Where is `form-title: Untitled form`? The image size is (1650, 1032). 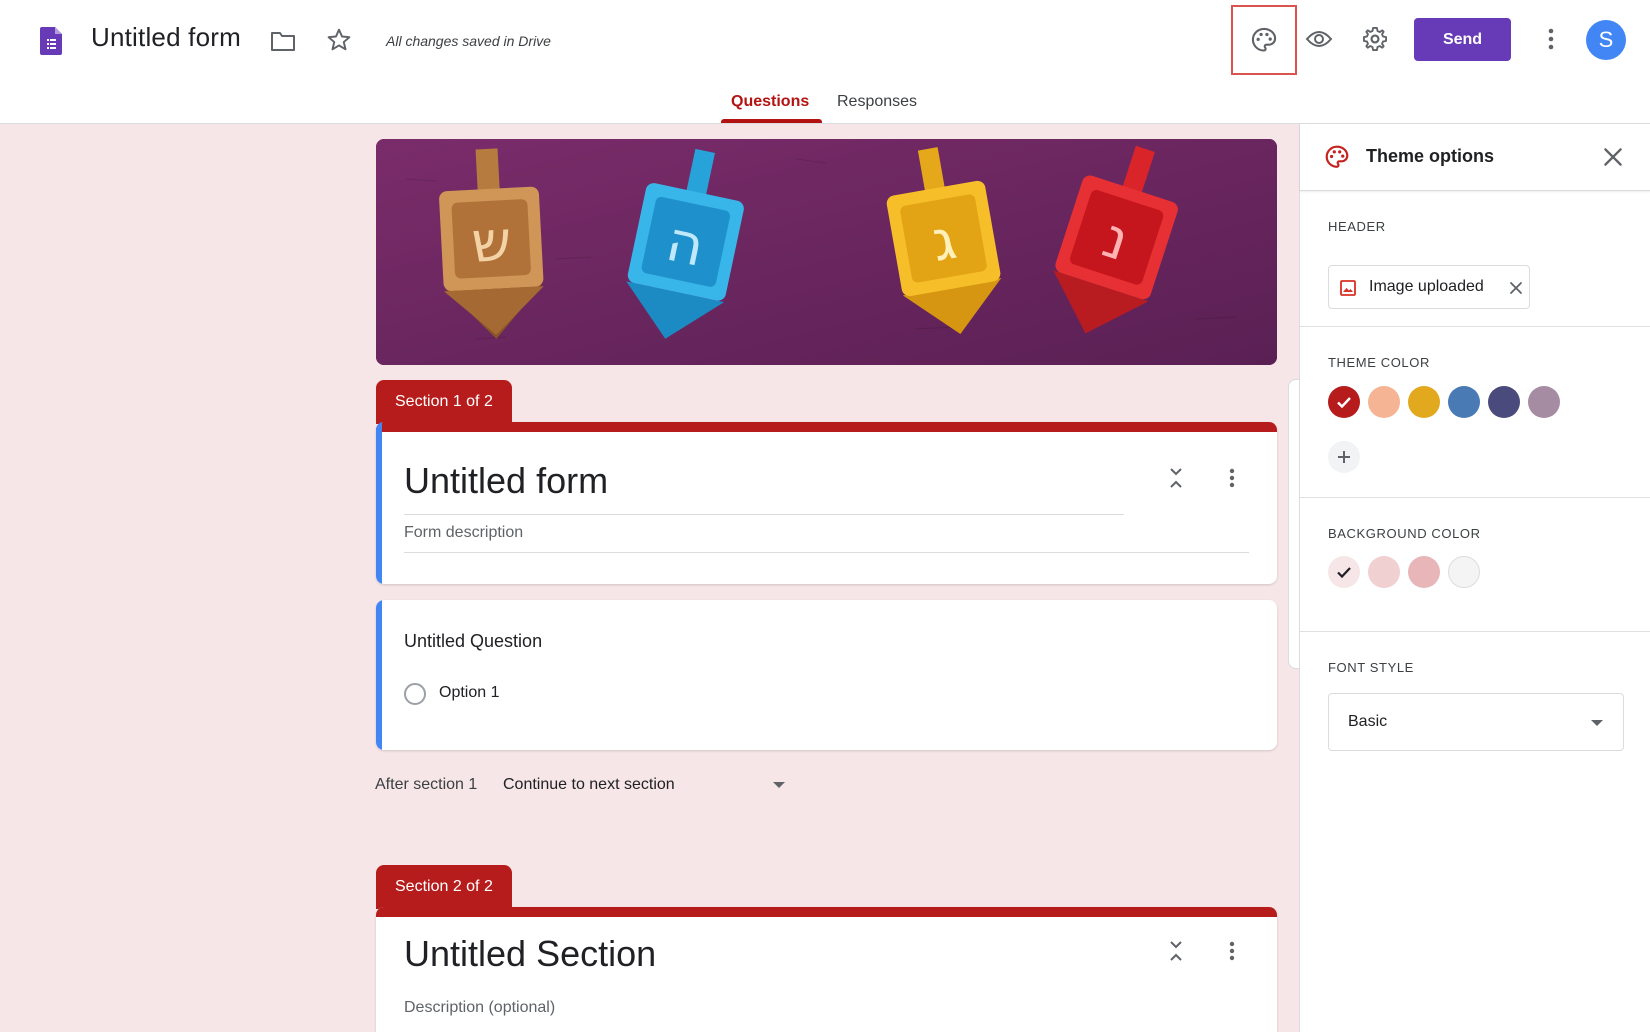
form-title: Untitled form is located at coordinates (506, 481).